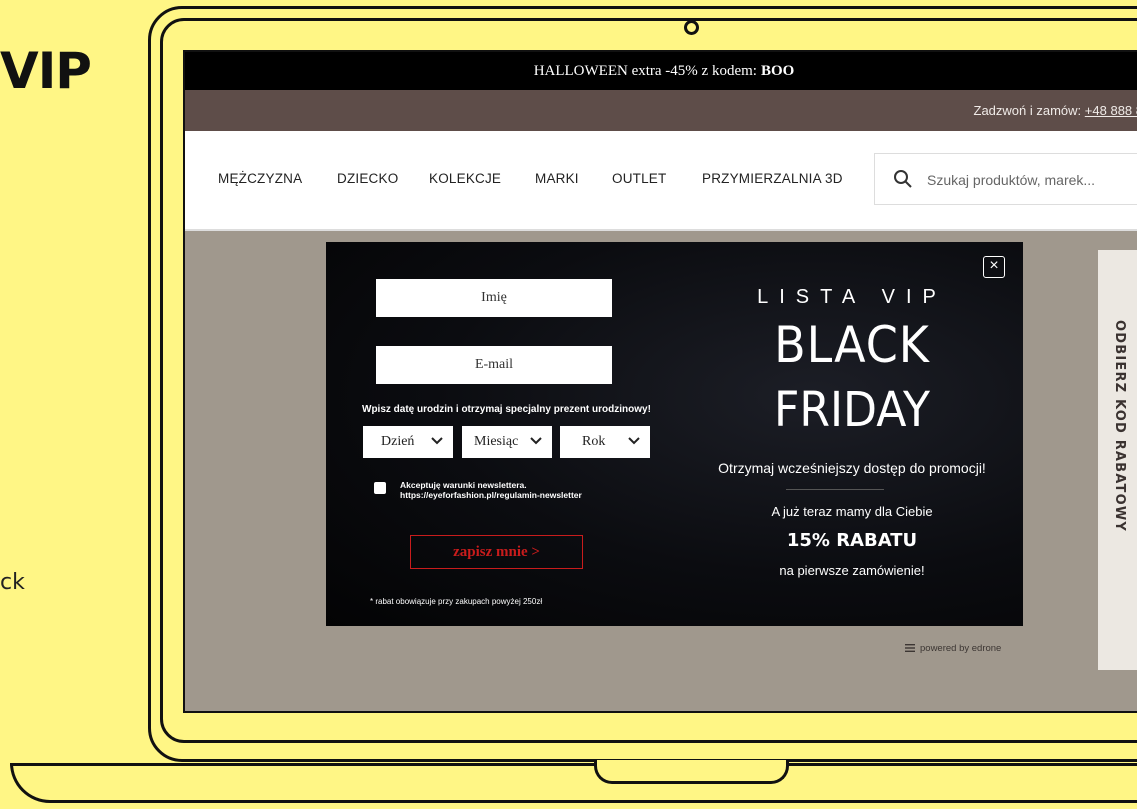 This screenshot has width=1137, height=809. What do you see at coordinates (903, 179) in the screenshot?
I see `search-icon` at bounding box center [903, 179].